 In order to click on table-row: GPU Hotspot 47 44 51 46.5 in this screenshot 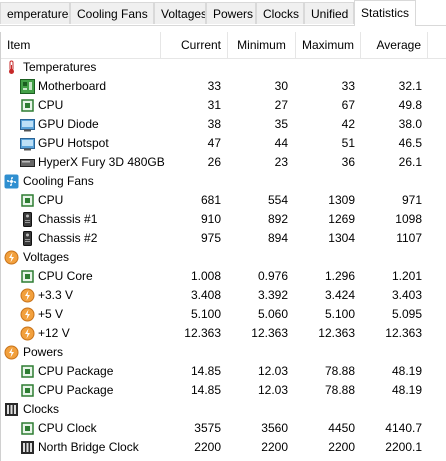, I will do `click(223, 143)`.